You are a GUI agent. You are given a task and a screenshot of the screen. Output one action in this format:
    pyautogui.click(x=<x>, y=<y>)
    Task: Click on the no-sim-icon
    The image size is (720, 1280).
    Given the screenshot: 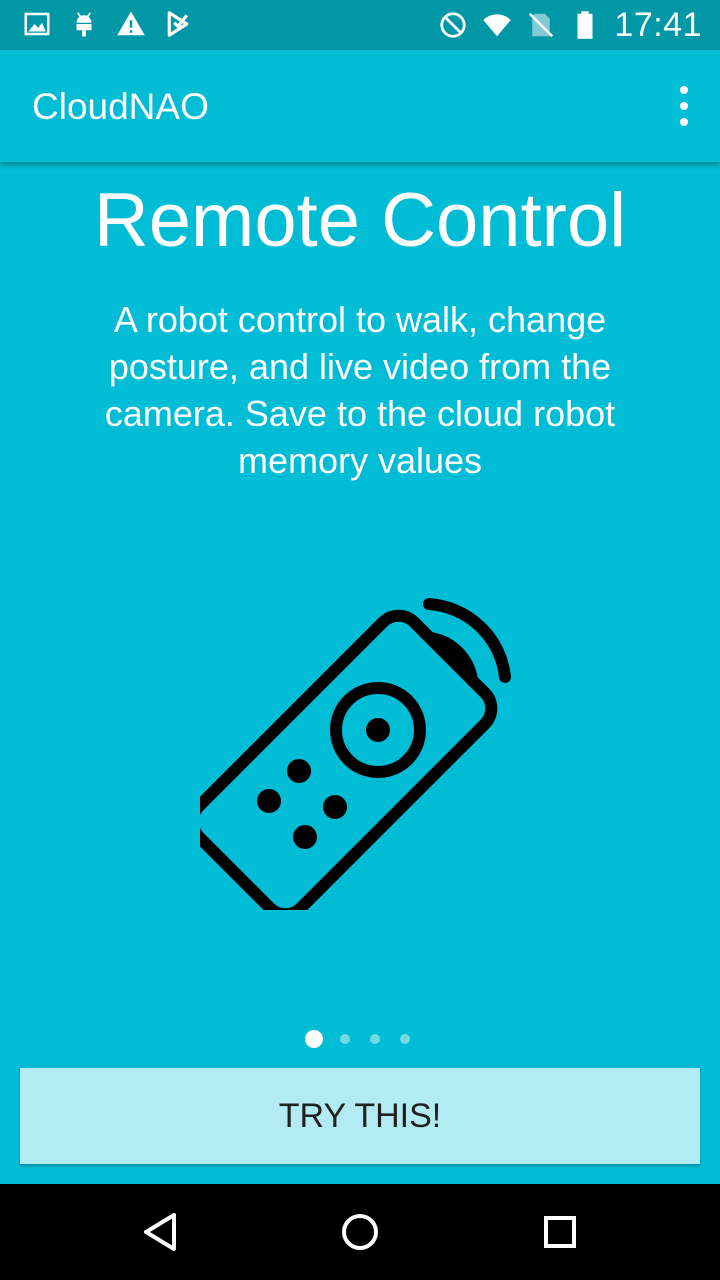 What is the action you would take?
    pyautogui.click(x=541, y=25)
    